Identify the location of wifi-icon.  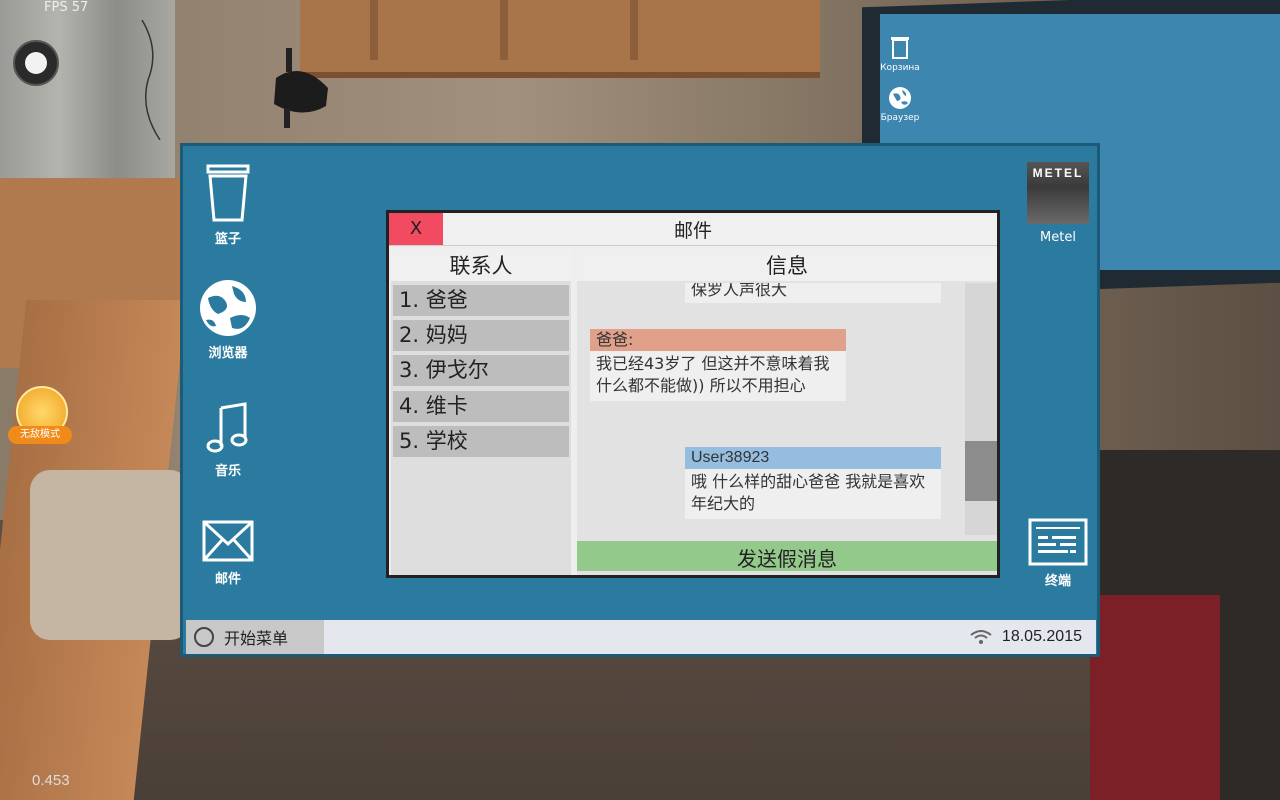
(981, 637).